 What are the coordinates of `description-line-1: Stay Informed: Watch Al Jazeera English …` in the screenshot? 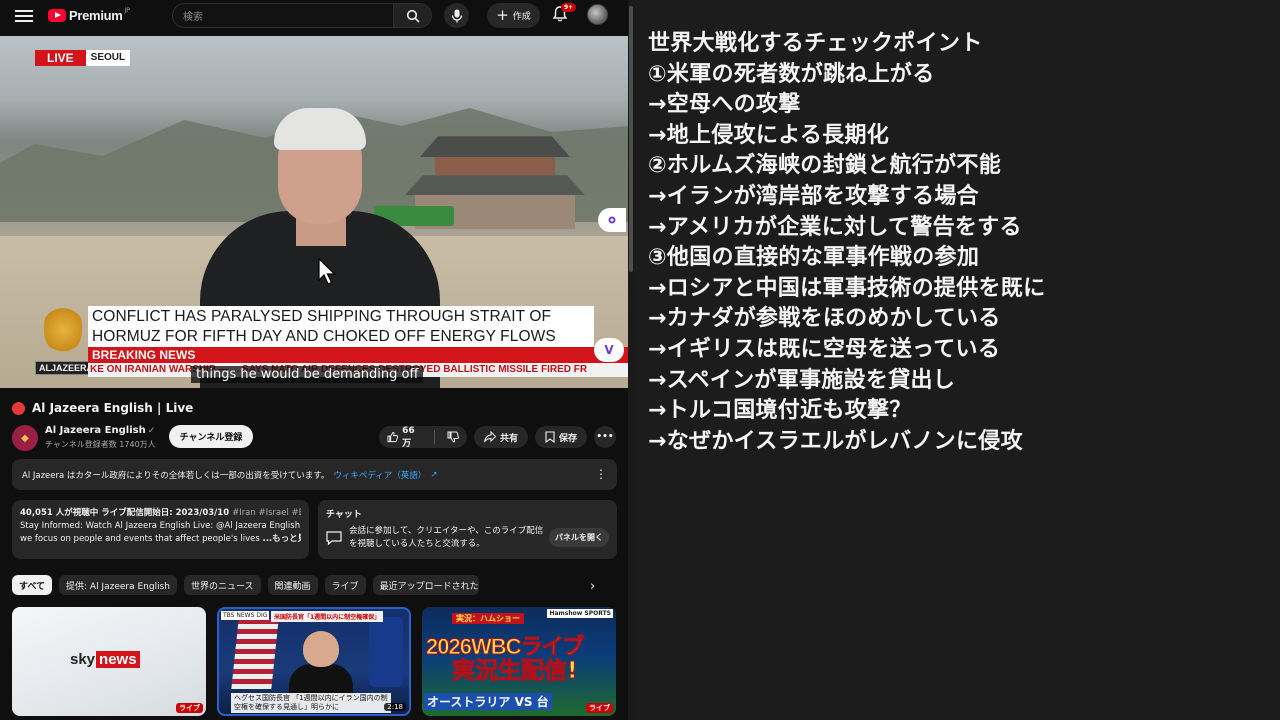 It's located at (160, 526).